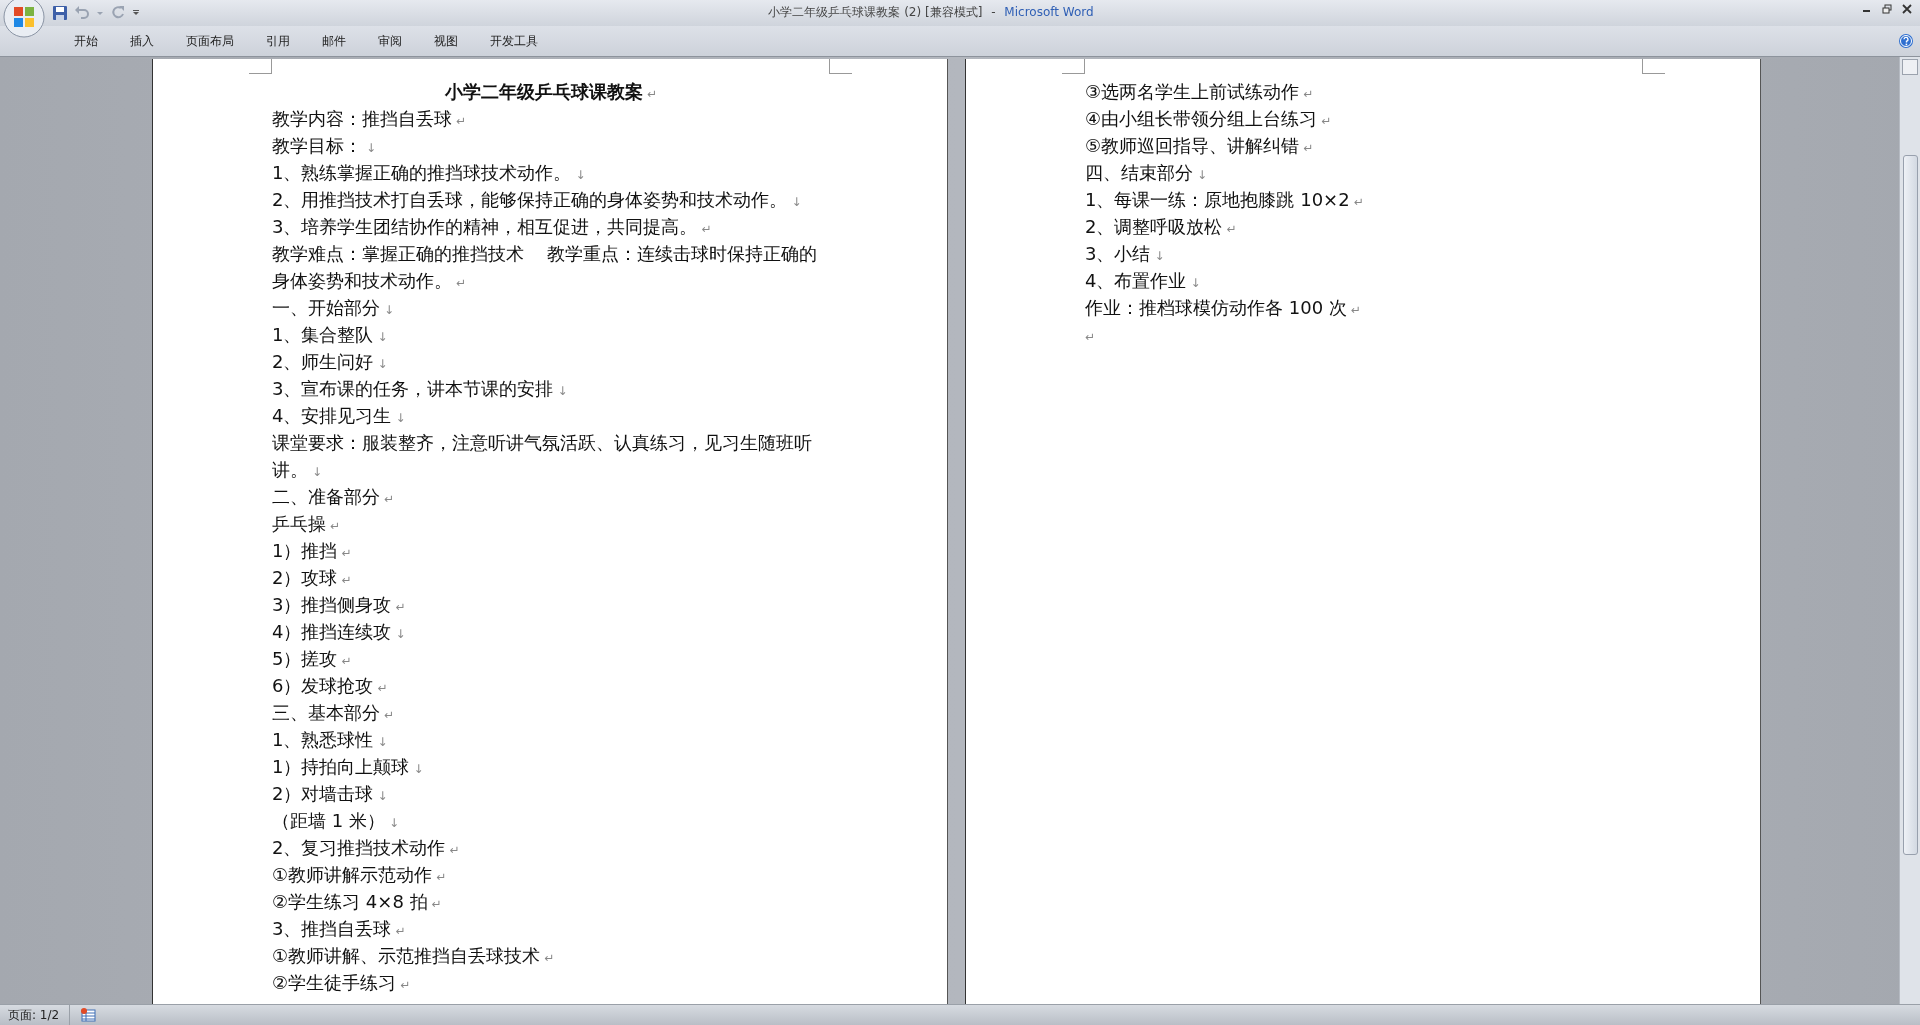  Describe the element at coordinates (348, 766) in the screenshot. I see `paragraph-text: 1）持拍向上颠球 ↓` at that location.